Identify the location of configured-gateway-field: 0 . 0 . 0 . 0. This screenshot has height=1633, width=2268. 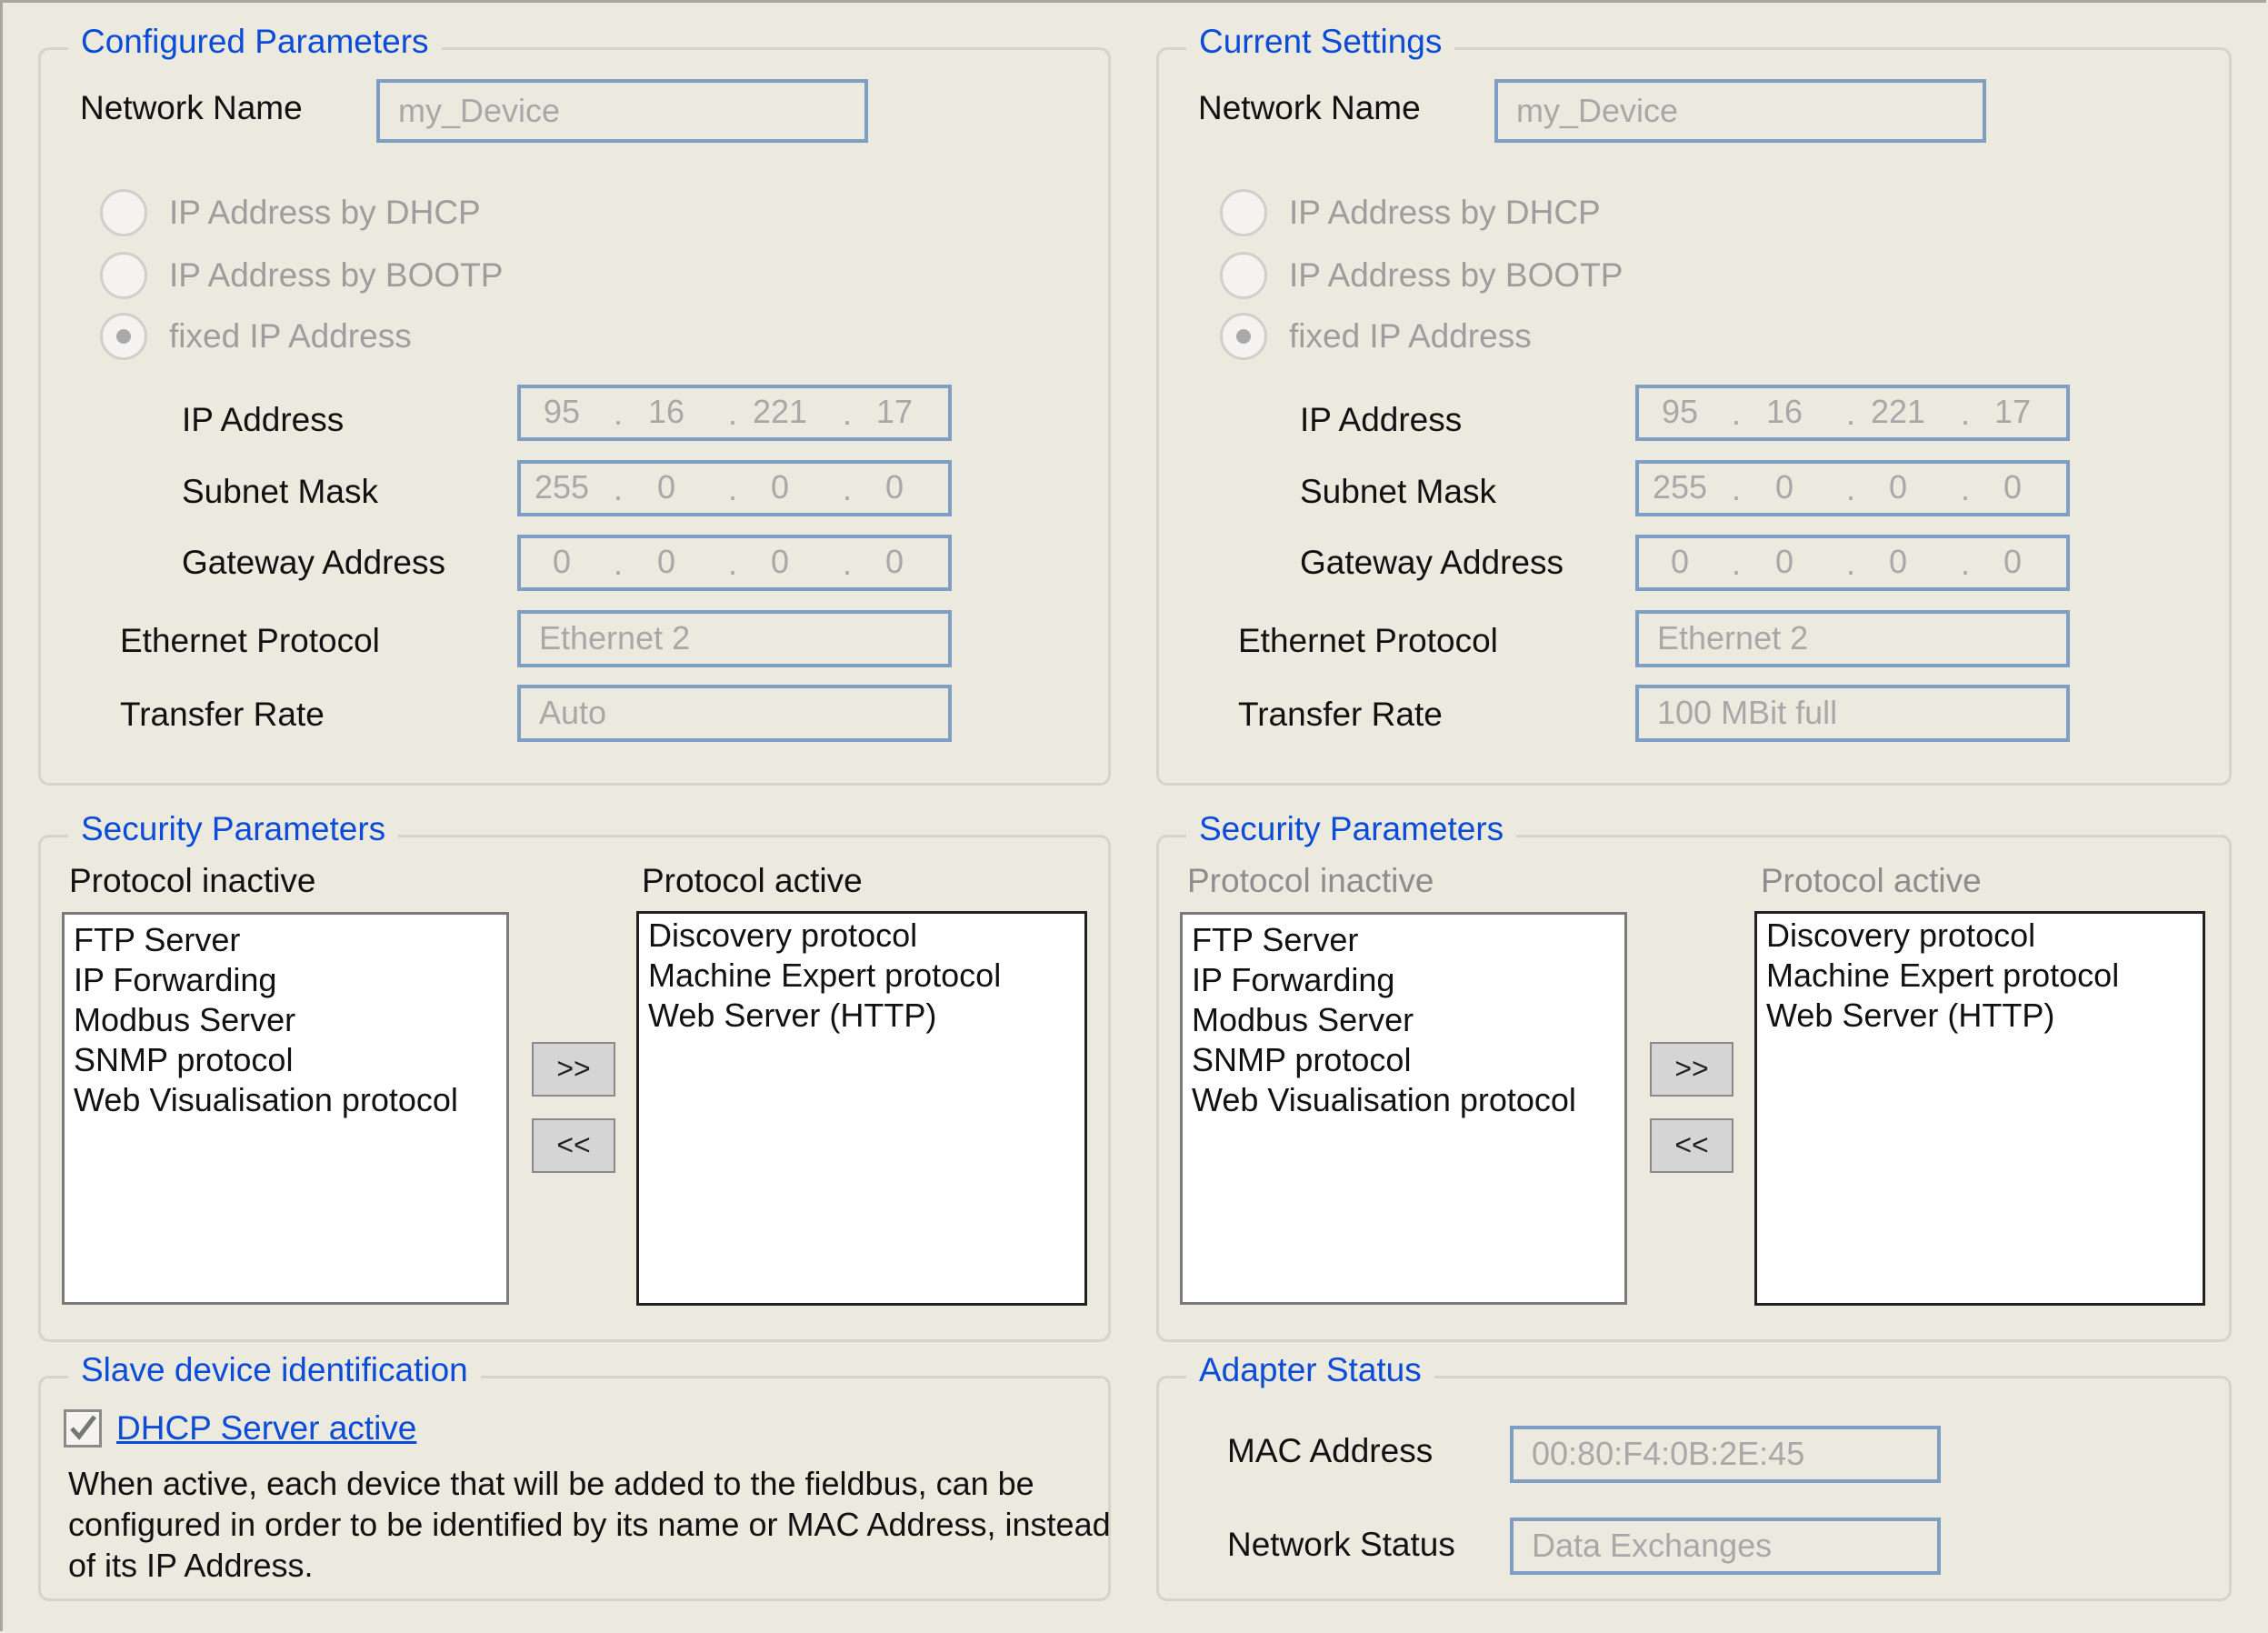
(734, 563).